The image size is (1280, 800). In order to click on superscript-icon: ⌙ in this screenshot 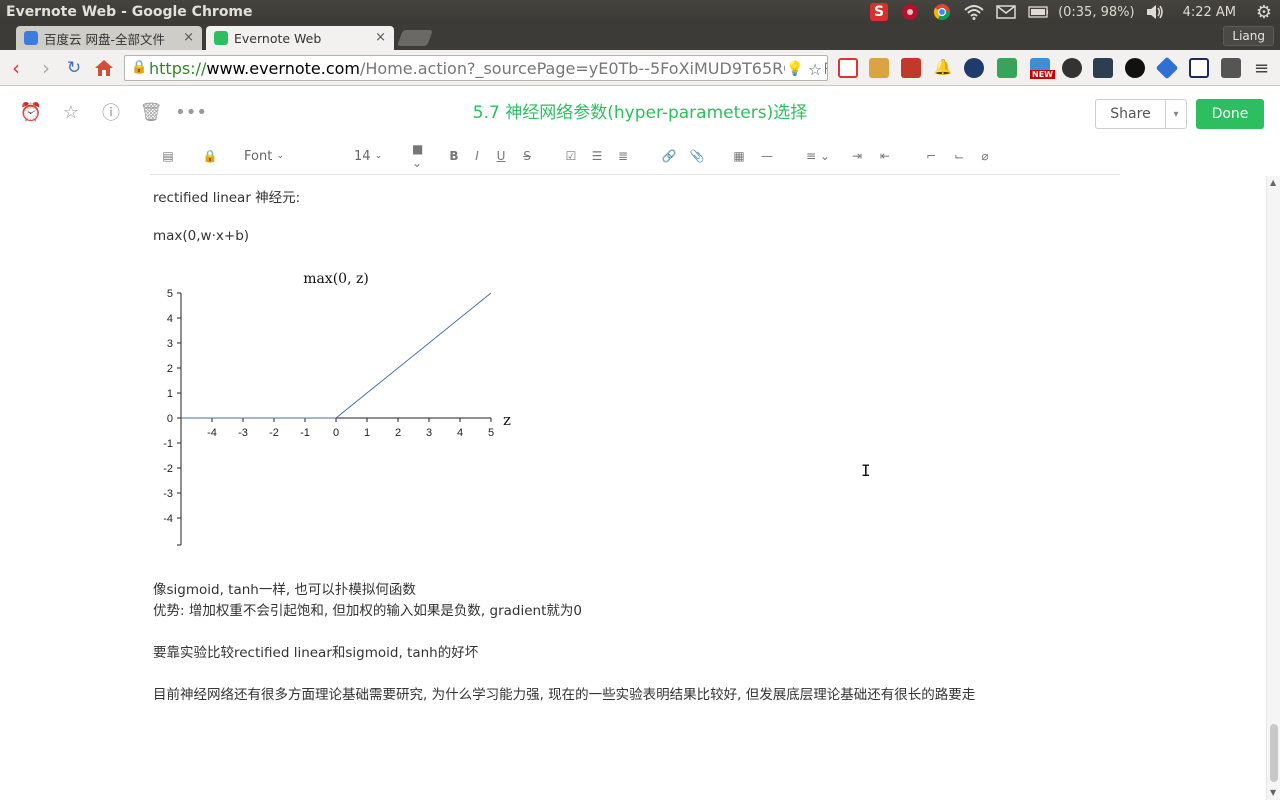, I will do `click(959, 156)`.